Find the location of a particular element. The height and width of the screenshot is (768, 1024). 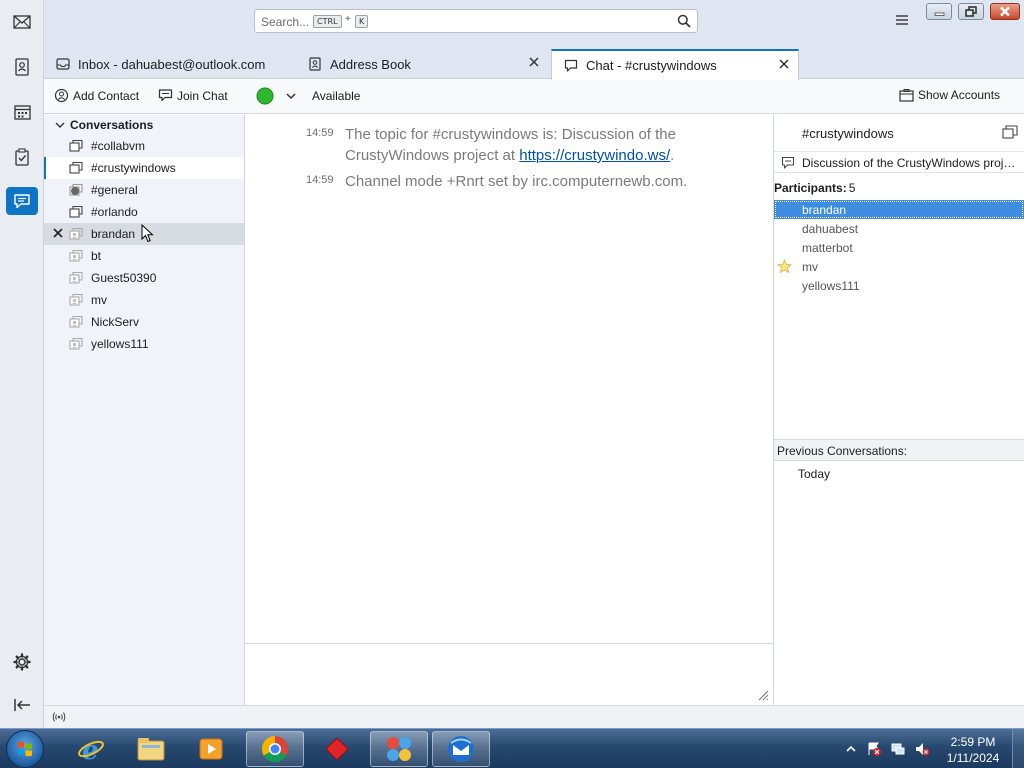

conversation-general: #general is located at coordinates (144, 190).